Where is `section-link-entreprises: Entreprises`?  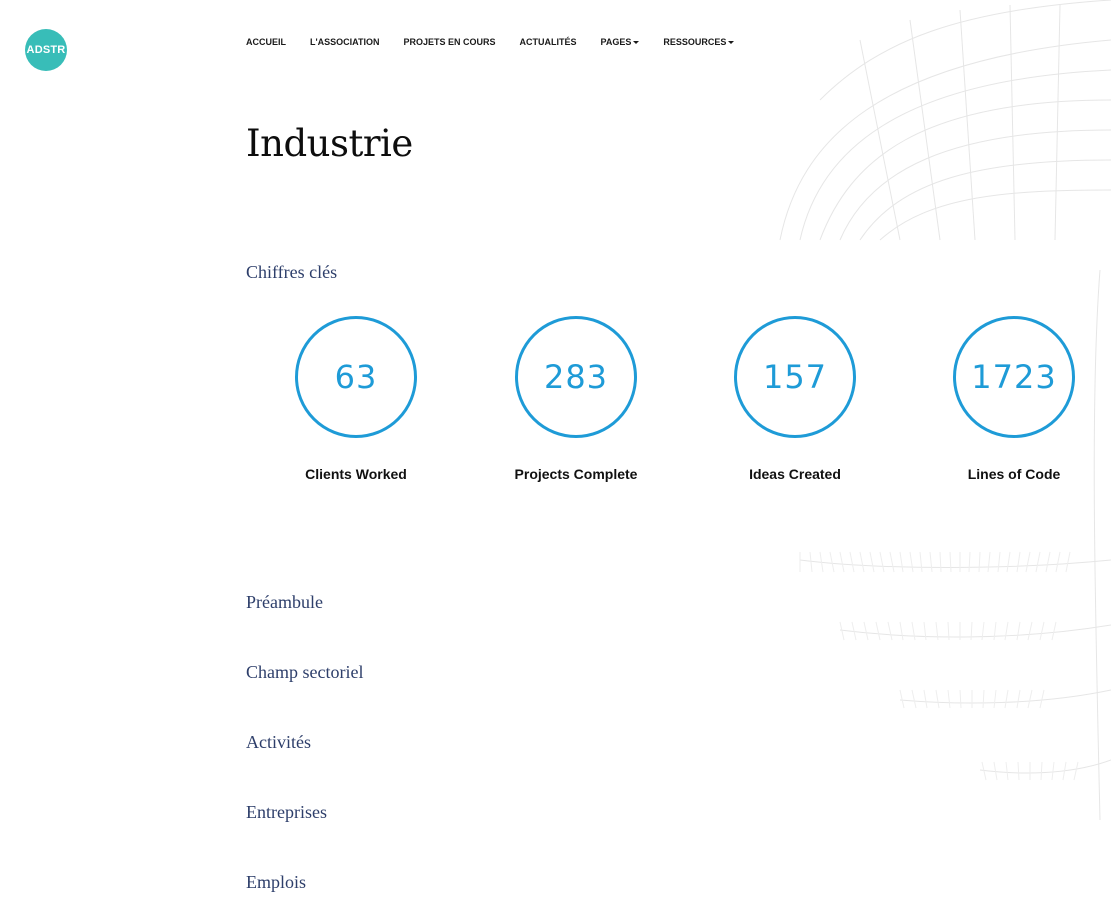 section-link-entreprises: Entreprises is located at coordinates (286, 812).